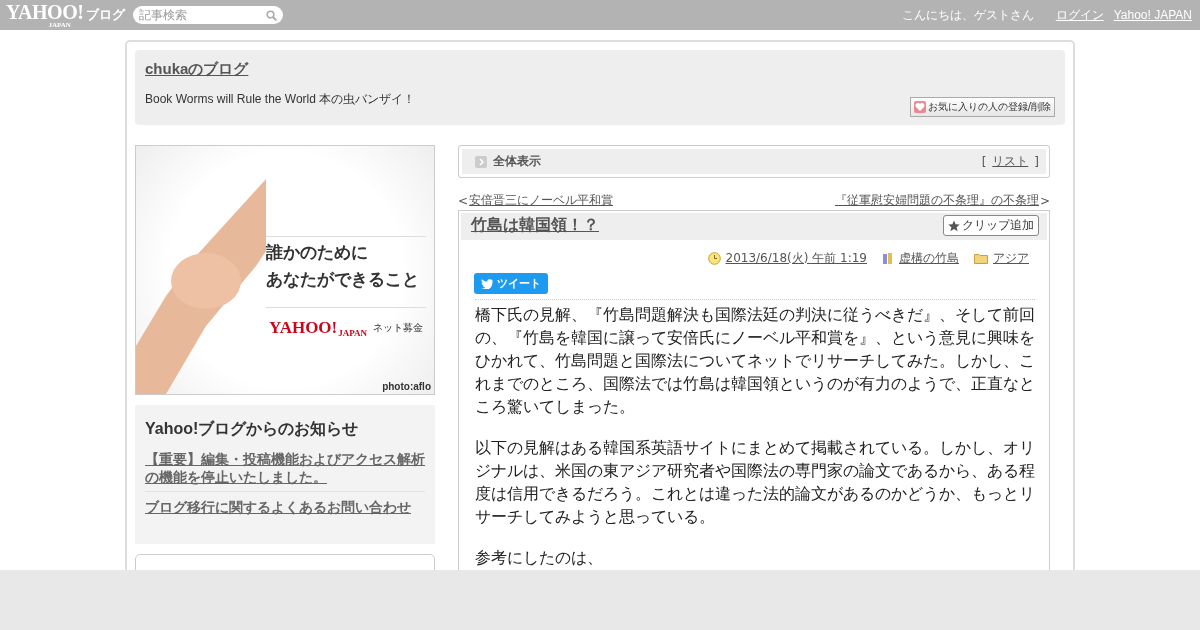  I want to click on article-title: 竹島は韓国領！？, so click(535, 225).